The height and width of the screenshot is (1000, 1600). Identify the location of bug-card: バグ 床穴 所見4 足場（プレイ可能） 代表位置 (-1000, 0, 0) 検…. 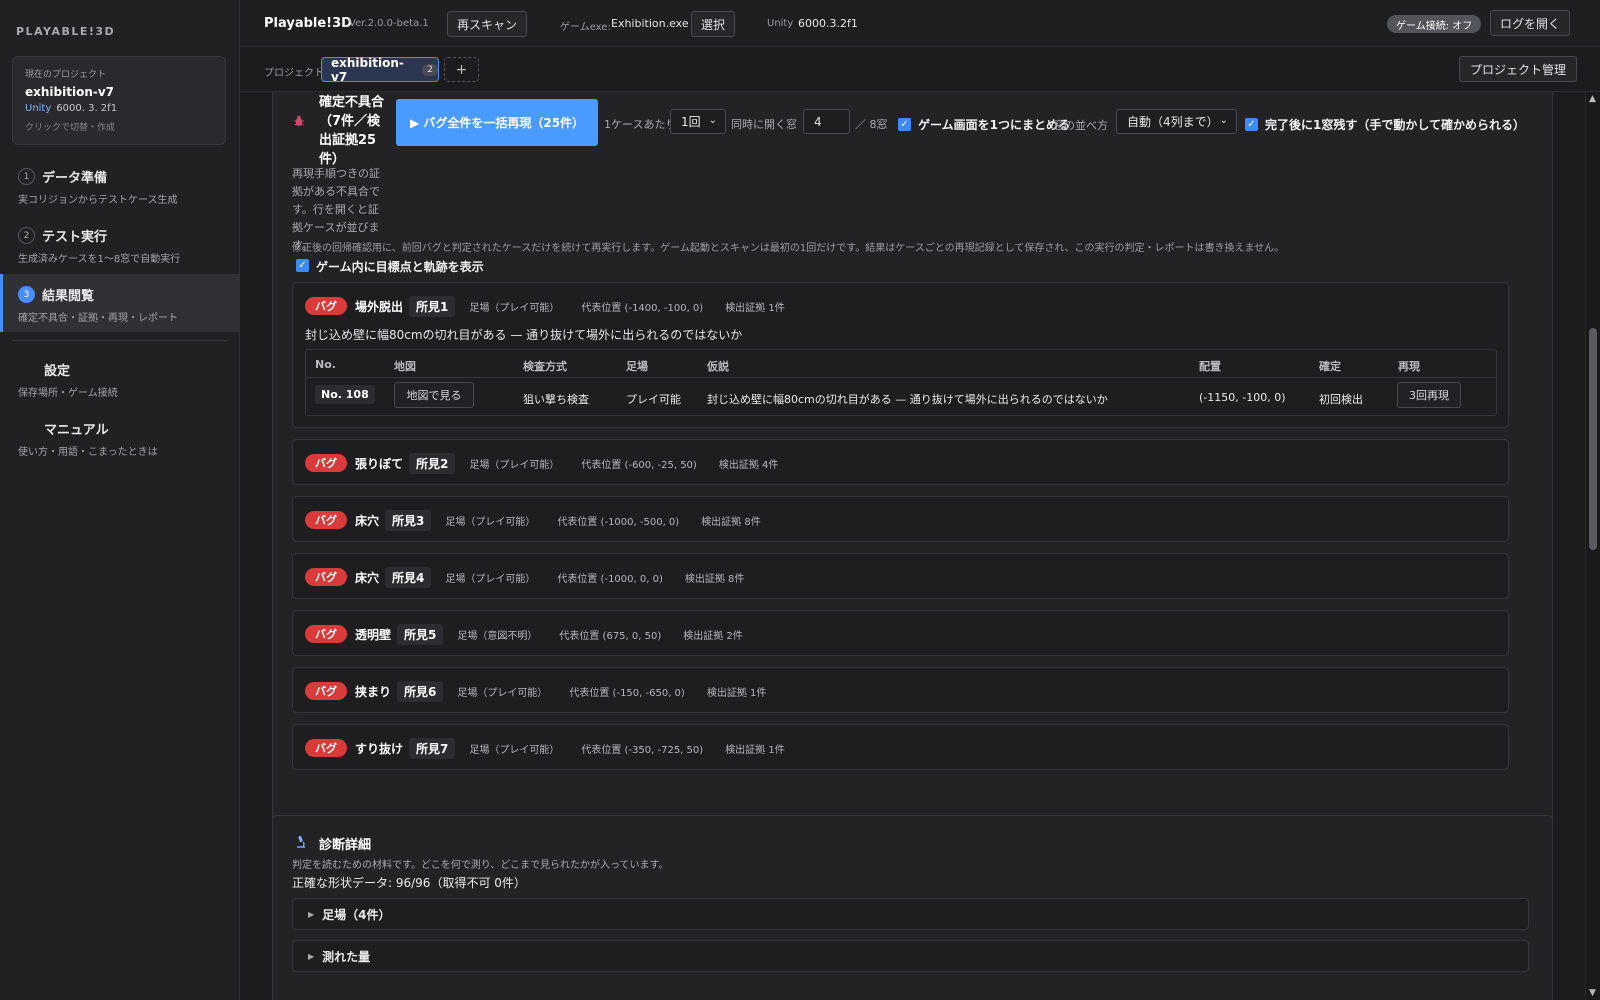
(900, 576).